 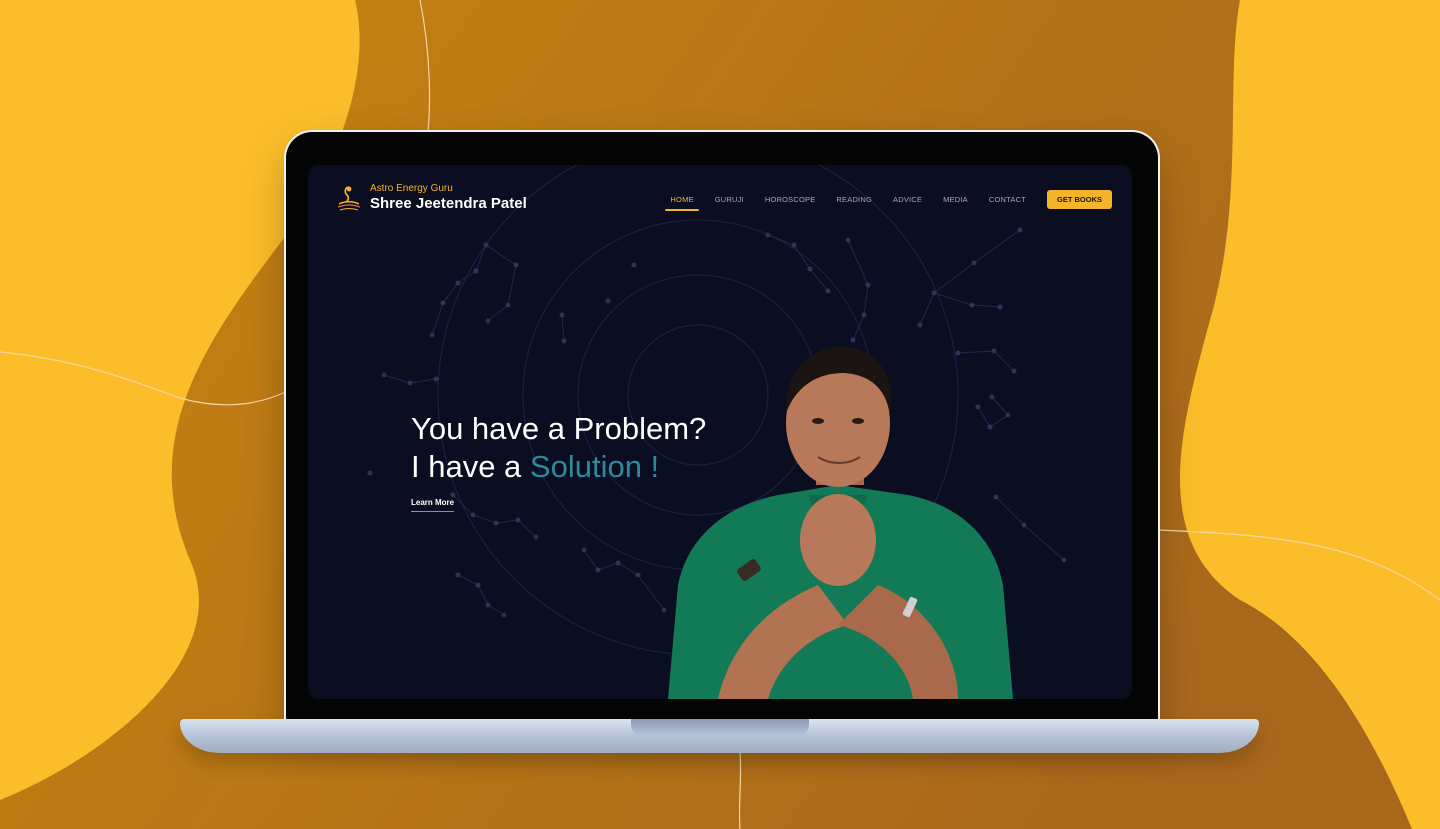 I want to click on nav-item-contact: CONTACT, so click(x=1007, y=199).